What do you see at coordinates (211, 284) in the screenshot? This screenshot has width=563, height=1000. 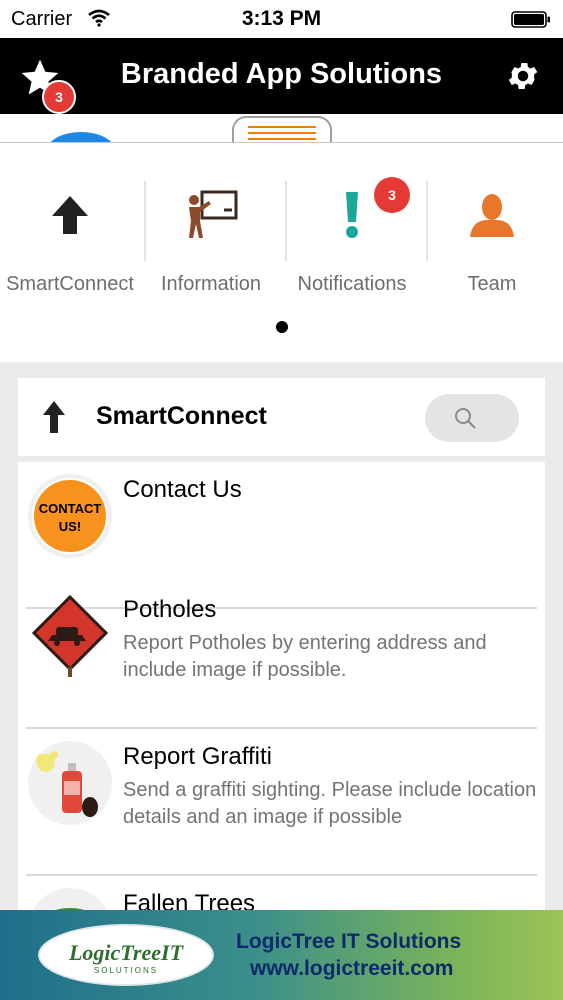 I see `drawer-item-label: Information` at bounding box center [211, 284].